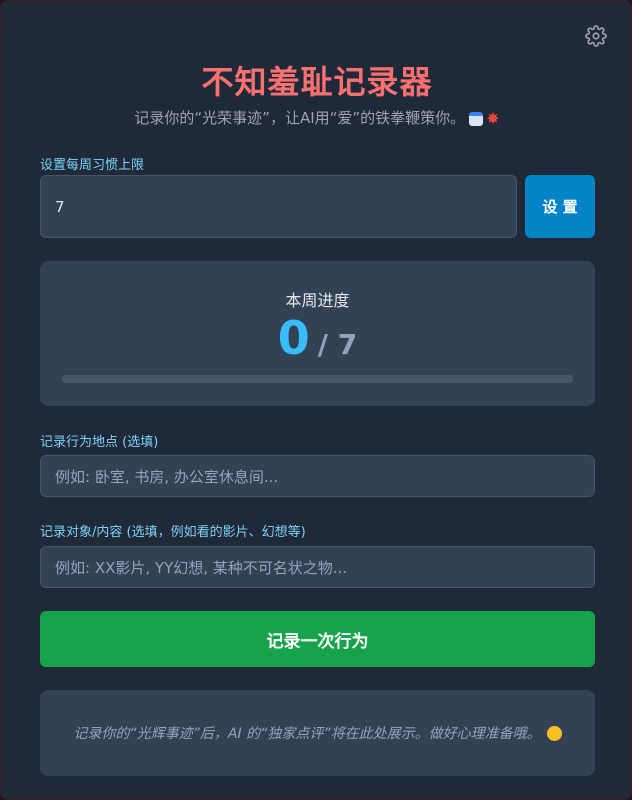  I want to click on subtitle: 记录你的“光荣事迹”，让AI用“爱”的铁拳鞭策你。 ✸, so click(316, 117).